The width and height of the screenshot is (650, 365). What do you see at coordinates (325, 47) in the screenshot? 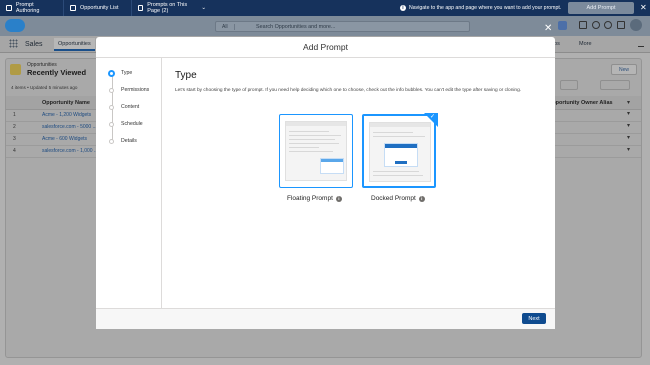
I see `modal-title: Add Prompt` at bounding box center [325, 47].